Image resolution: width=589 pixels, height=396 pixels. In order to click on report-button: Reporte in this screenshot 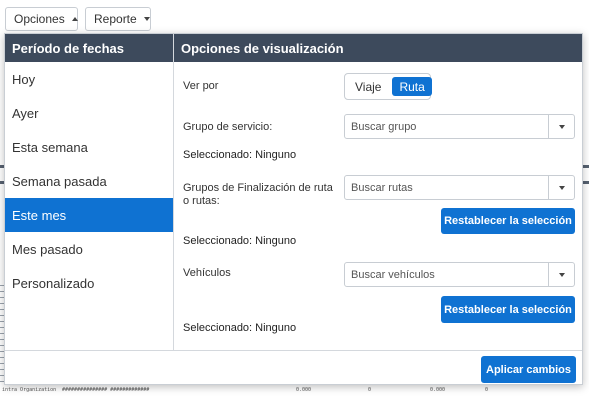, I will do `click(118, 19)`.